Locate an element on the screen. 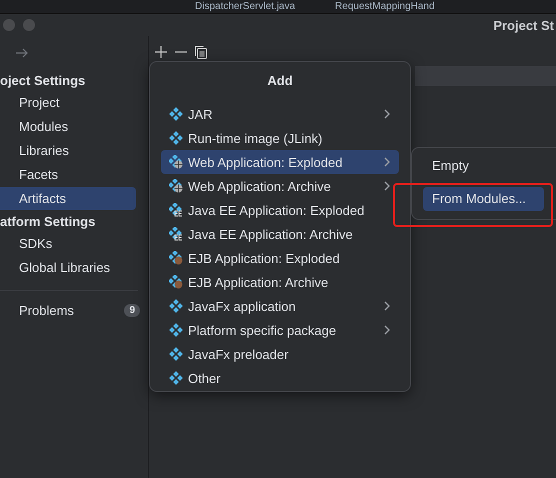  sidebar-item: Libraries is located at coordinates (68, 150).